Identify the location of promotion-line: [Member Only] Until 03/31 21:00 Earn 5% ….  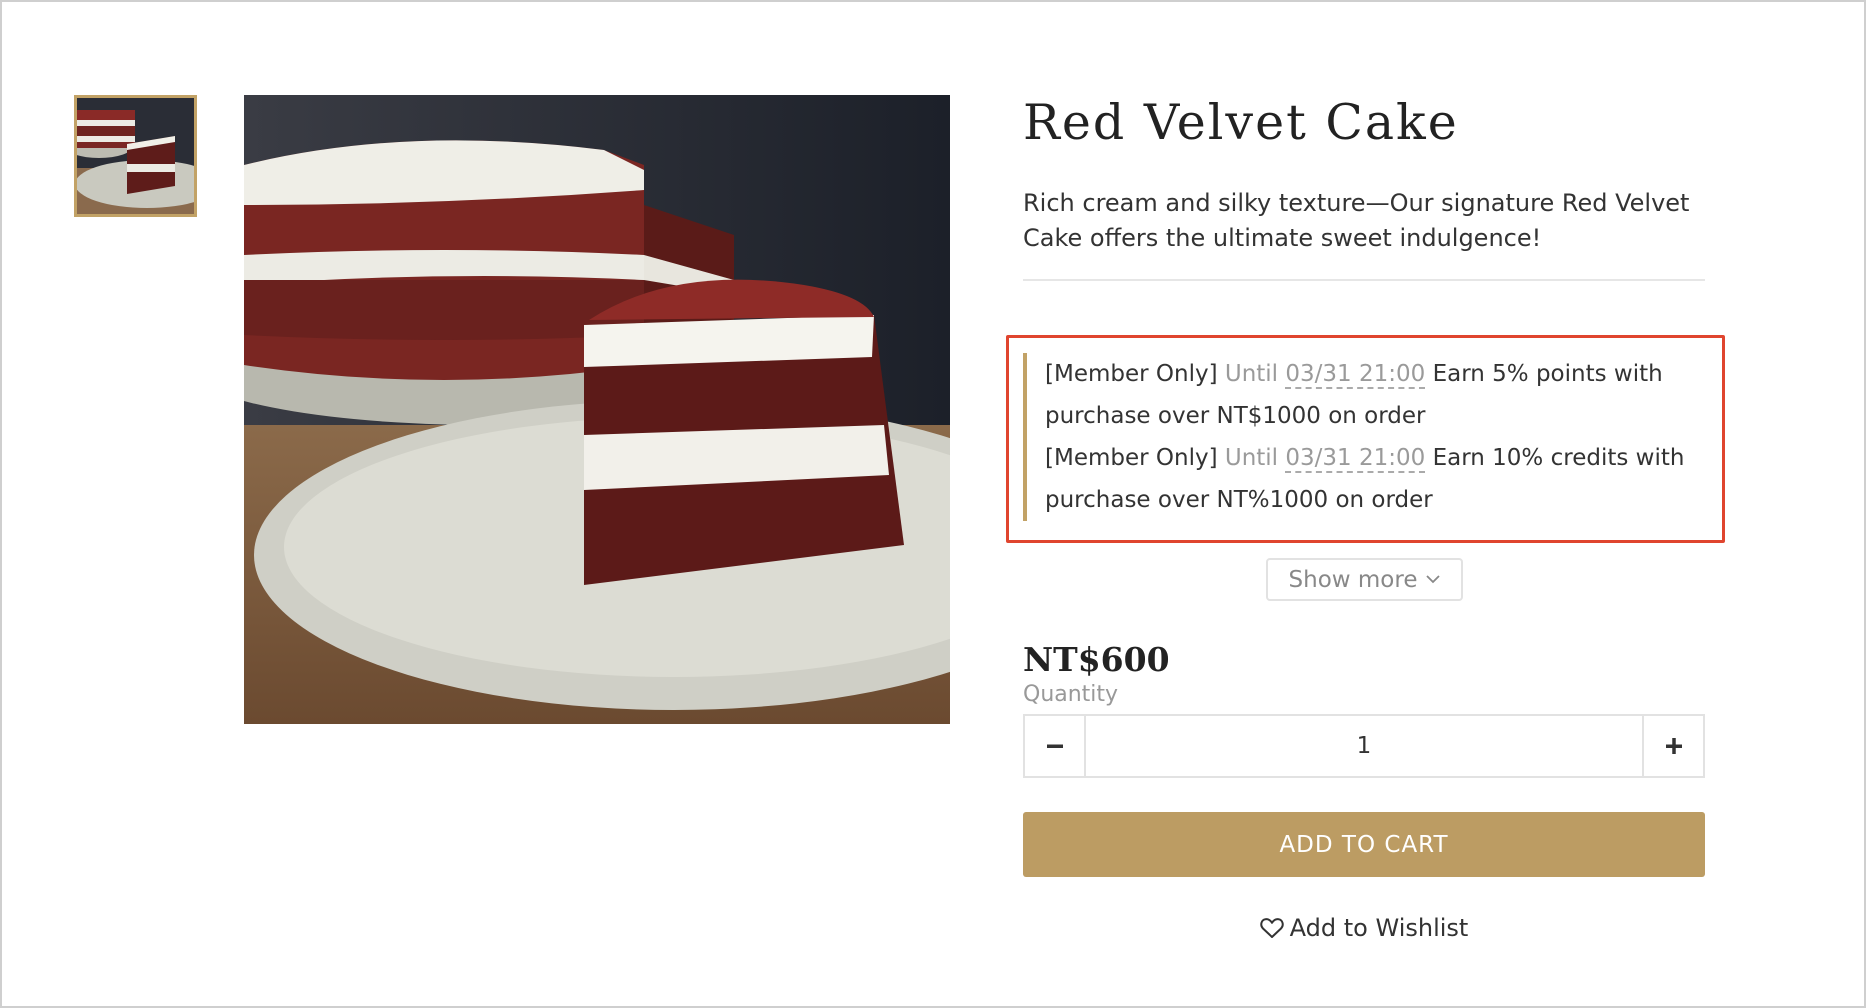
(1375, 374).